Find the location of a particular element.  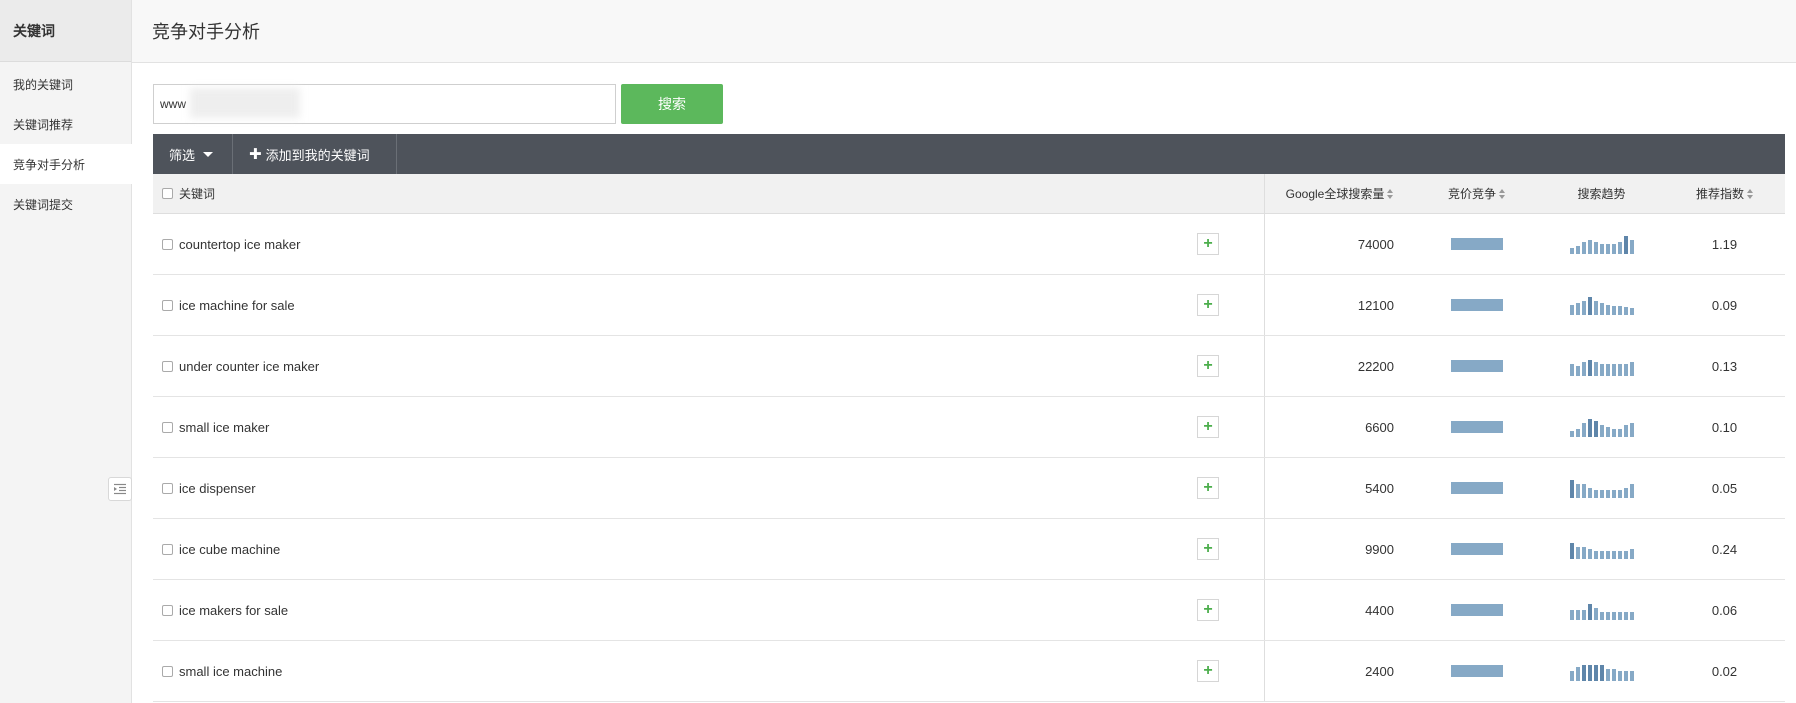

keyword-text: small ice machine is located at coordinates (231, 671).